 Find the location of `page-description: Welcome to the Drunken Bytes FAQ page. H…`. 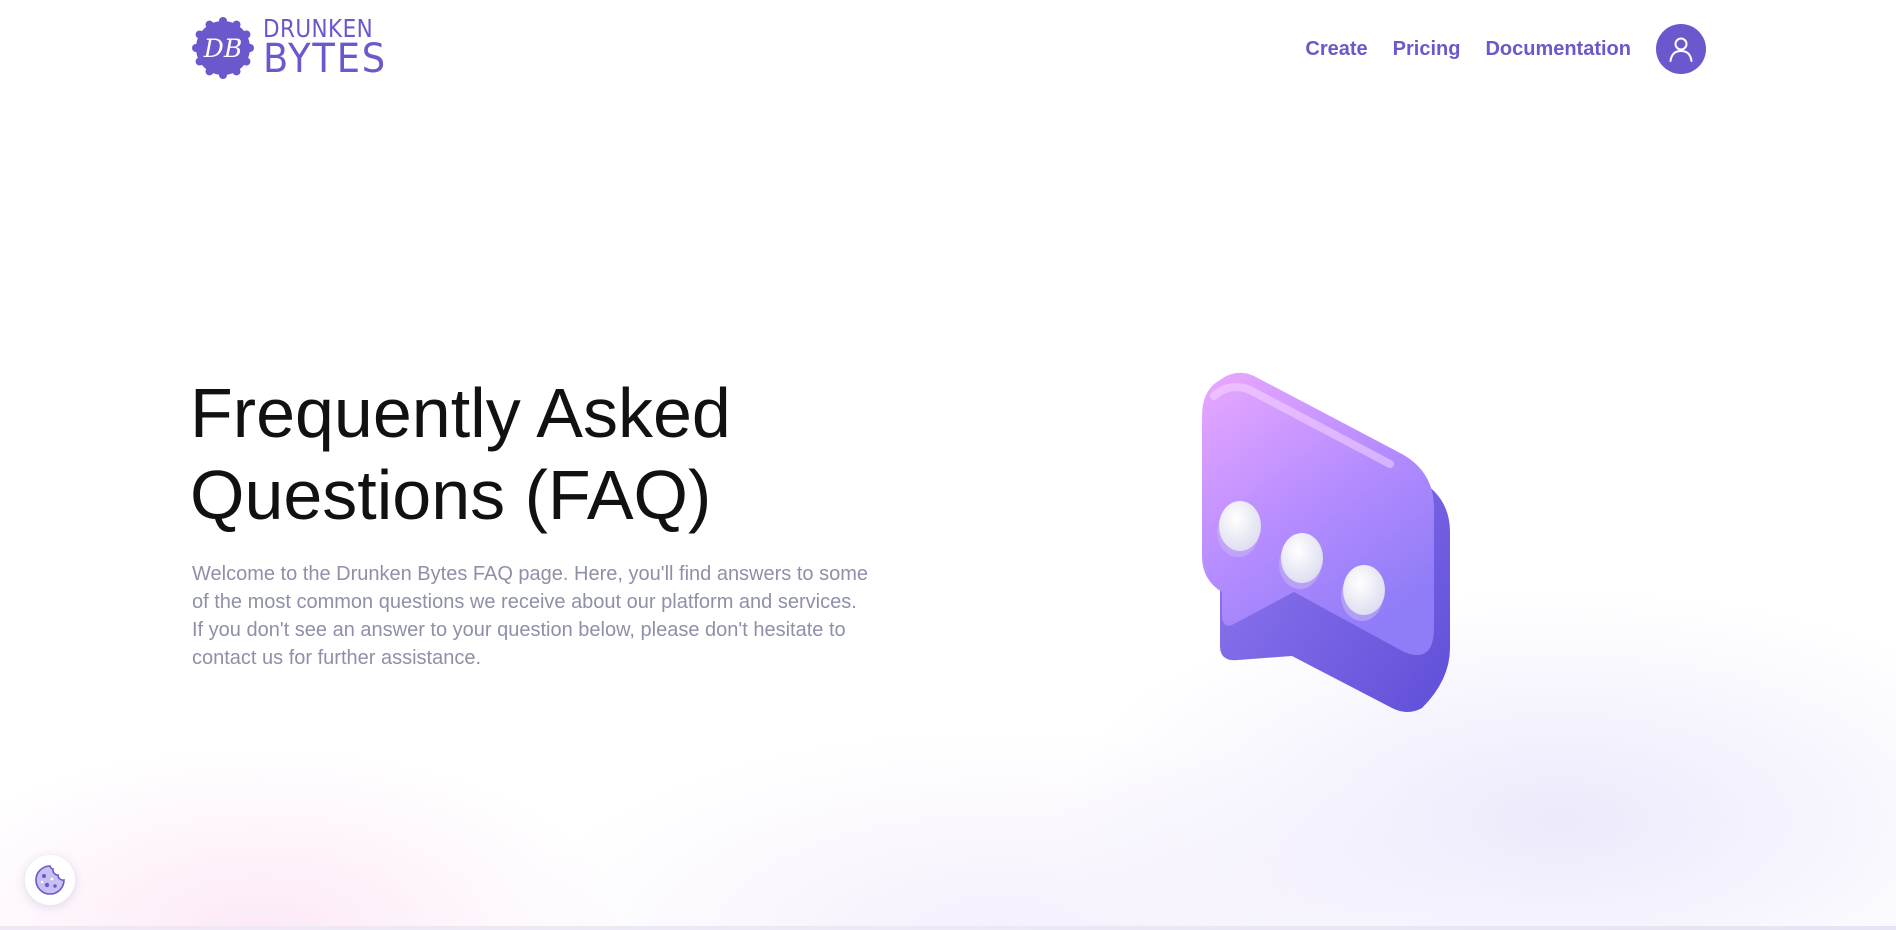

page-description: Welcome to the Drunken Bytes FAQ page. H… is located at coordinates (530, 616).